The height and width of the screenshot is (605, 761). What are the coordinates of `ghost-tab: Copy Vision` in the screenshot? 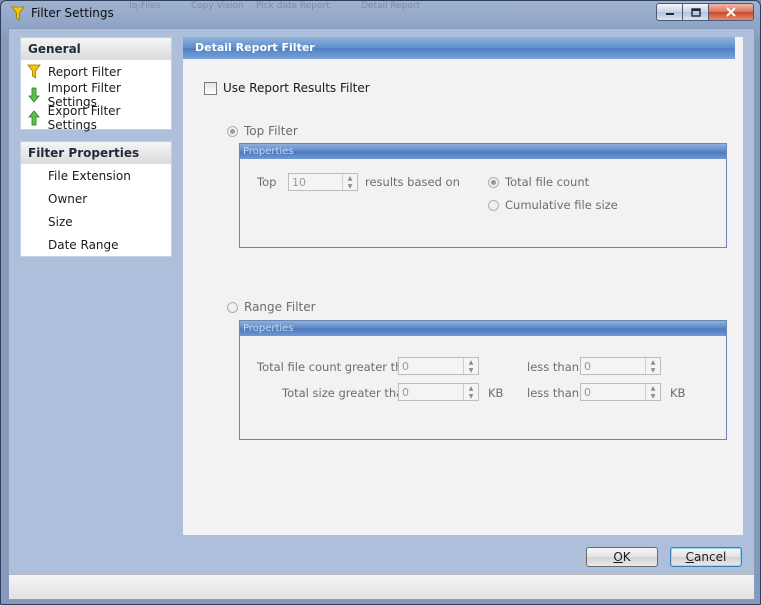 It's located at (217, 6).